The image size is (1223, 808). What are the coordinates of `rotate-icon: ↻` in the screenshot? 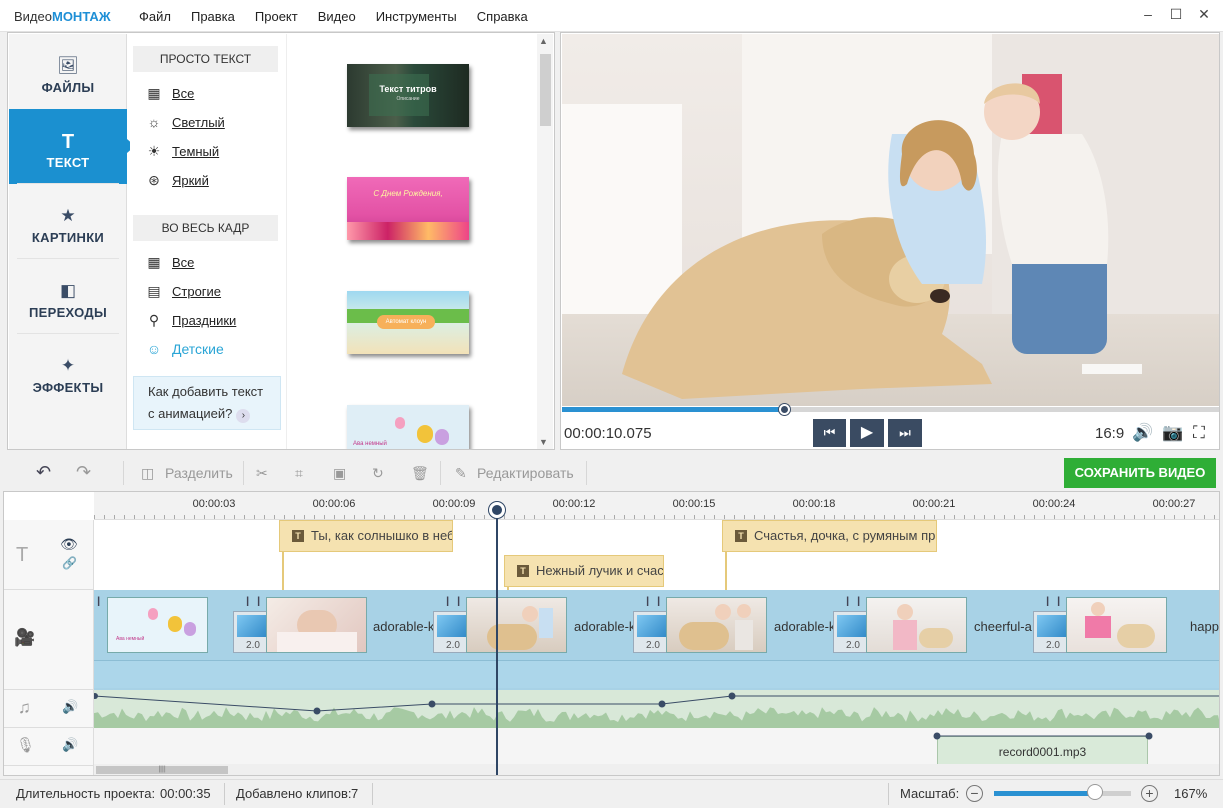 It's located at (378, 473).